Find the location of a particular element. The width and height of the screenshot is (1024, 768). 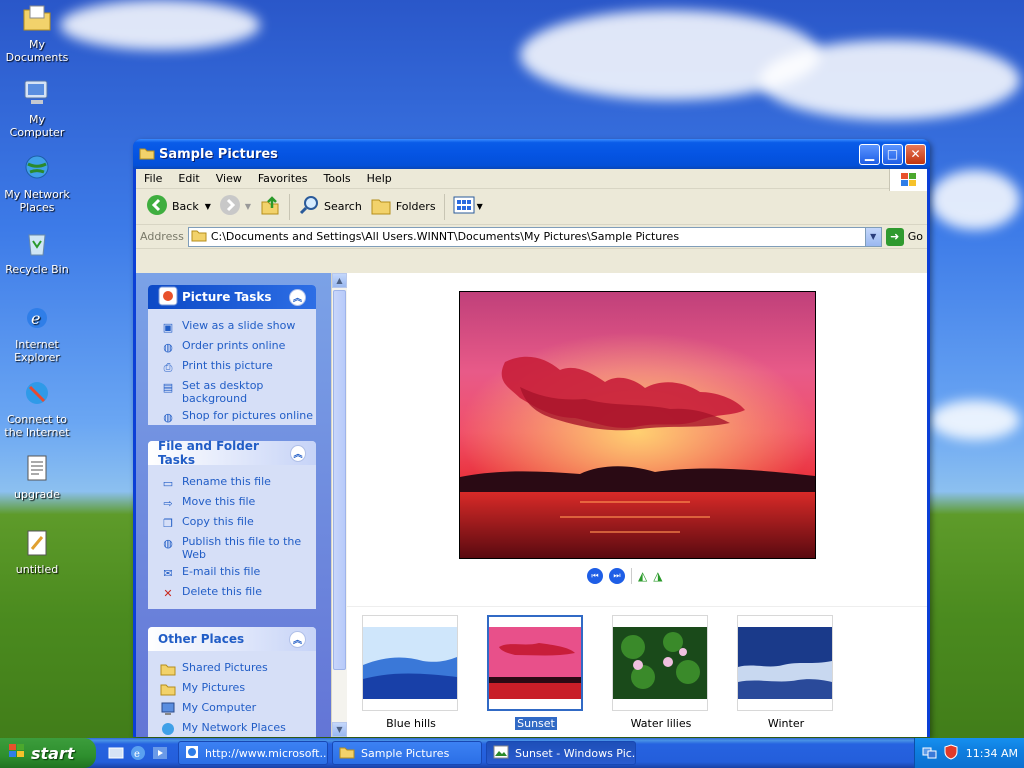

back-button: Back ▼ is located at coordinates (178, 207).